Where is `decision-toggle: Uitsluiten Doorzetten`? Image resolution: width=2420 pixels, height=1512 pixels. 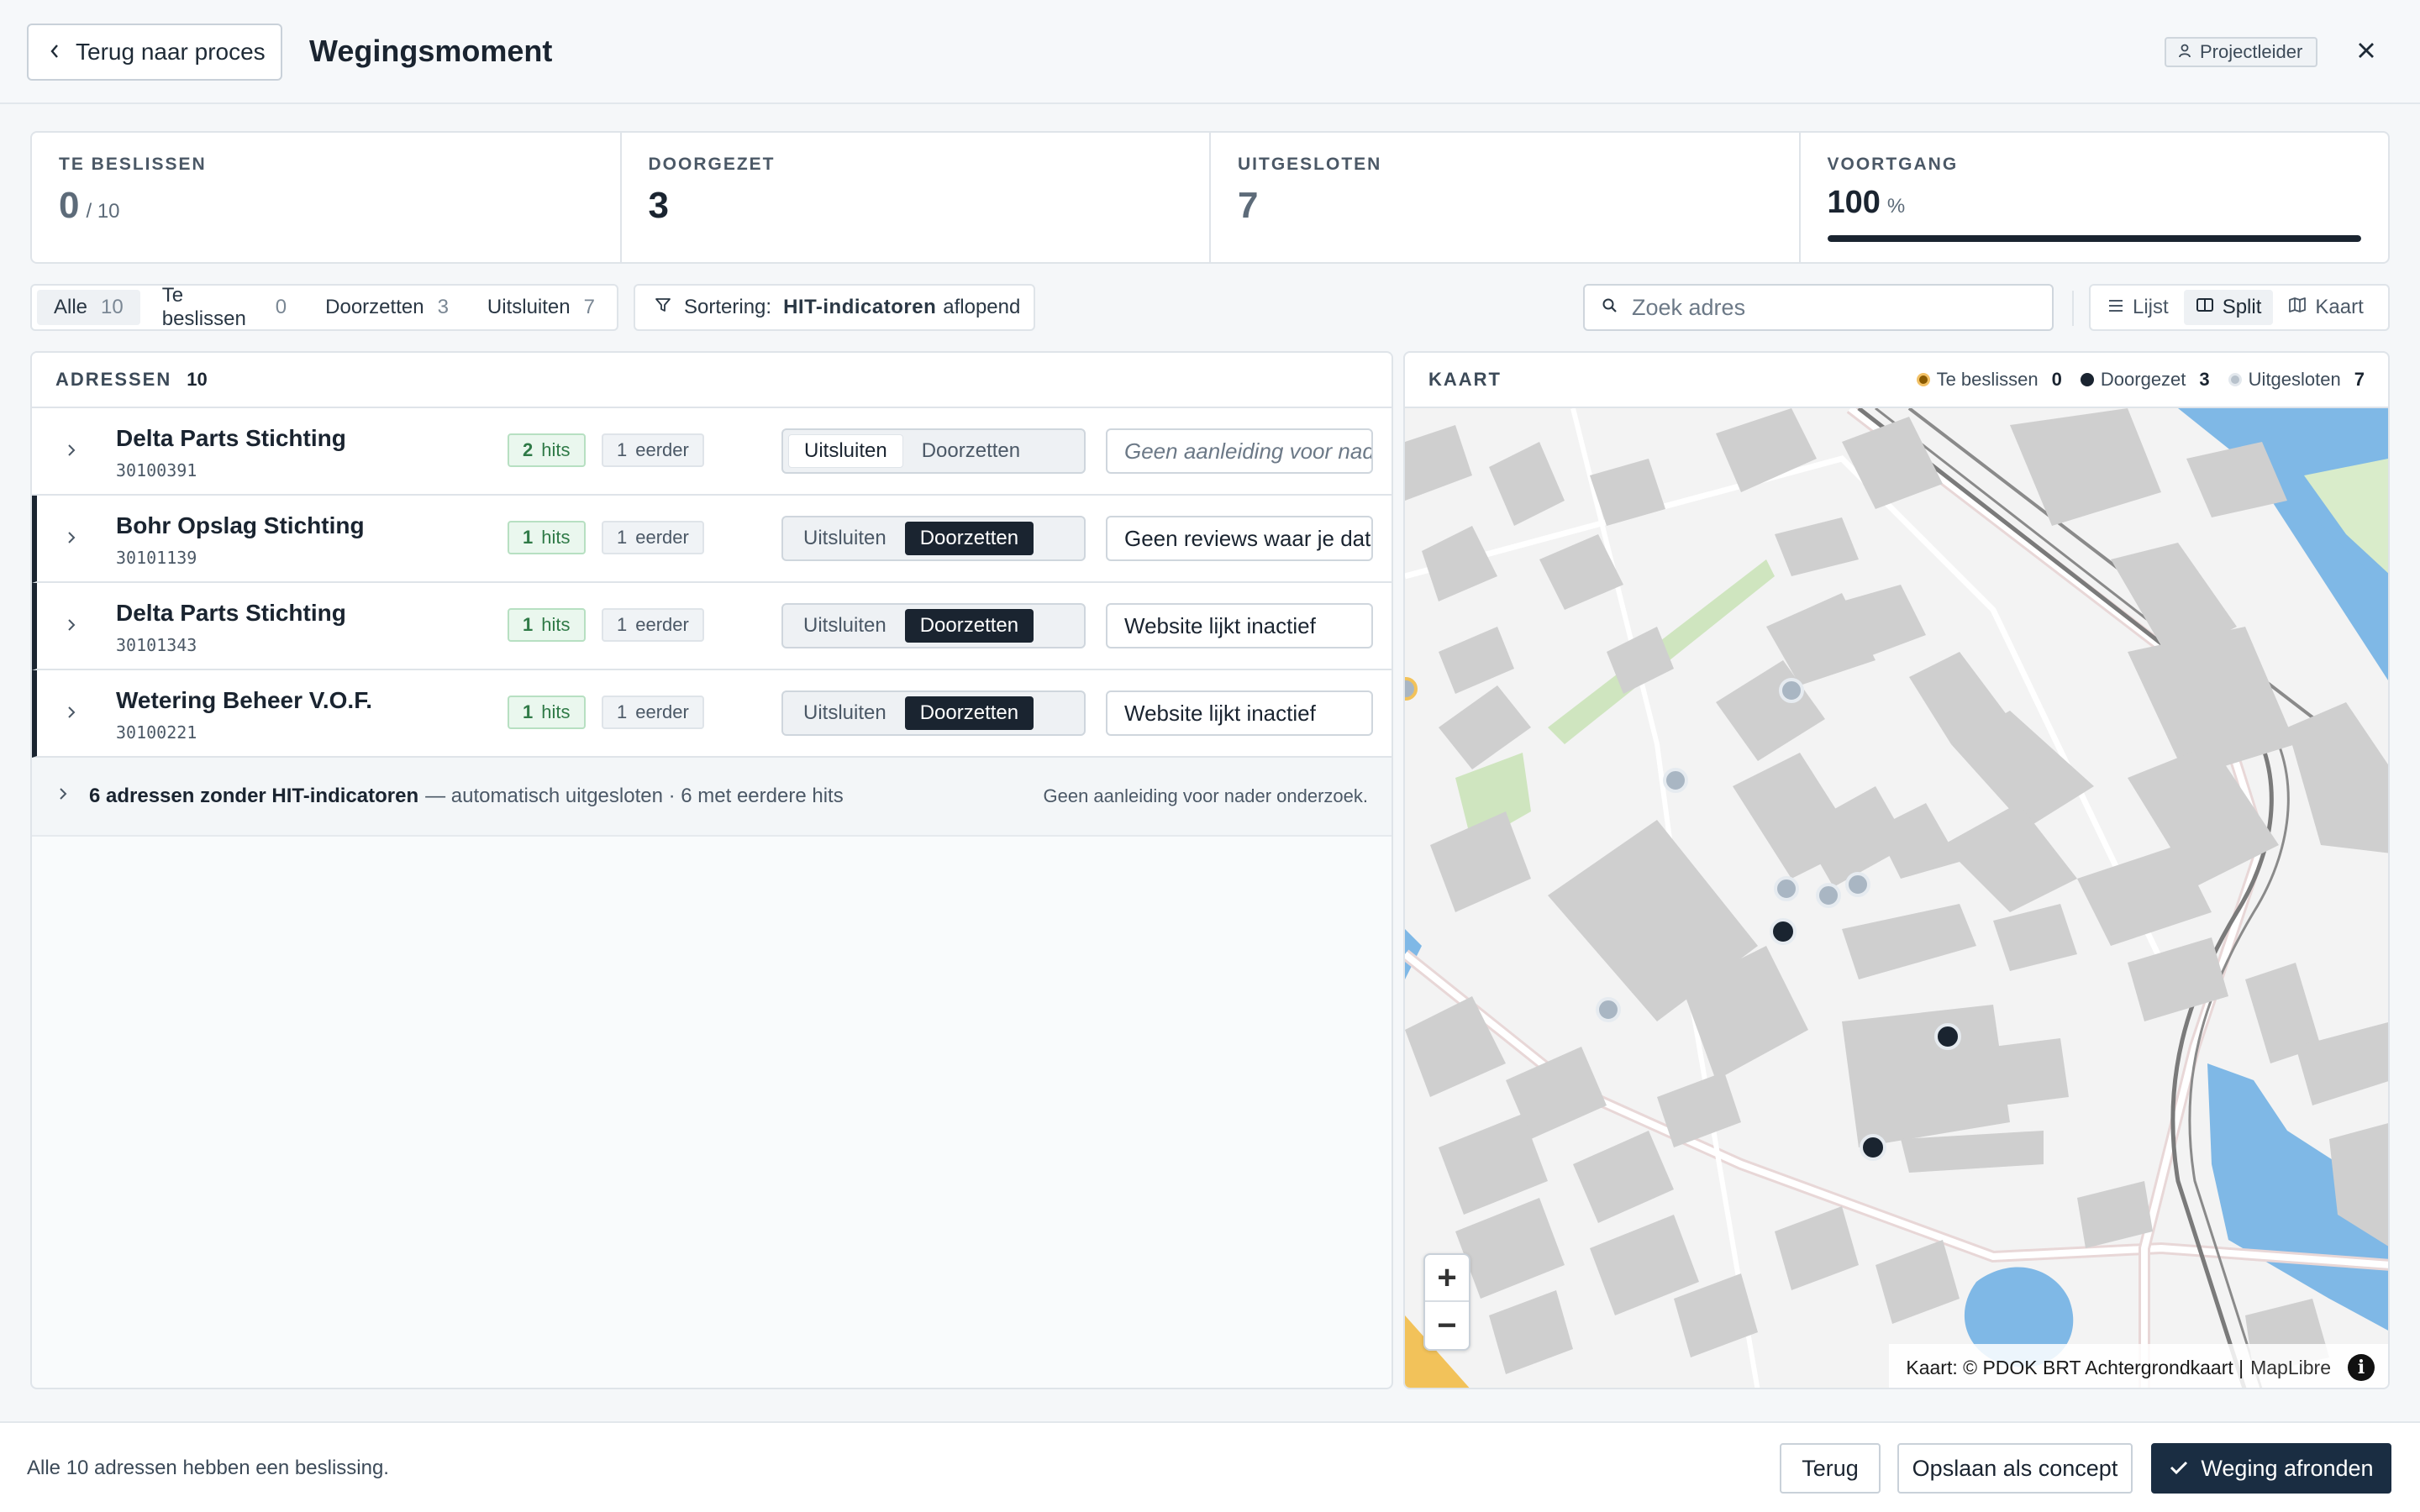 decision-toggle: Uitsluiten Doorzetten is located at coordinates (933, 538).